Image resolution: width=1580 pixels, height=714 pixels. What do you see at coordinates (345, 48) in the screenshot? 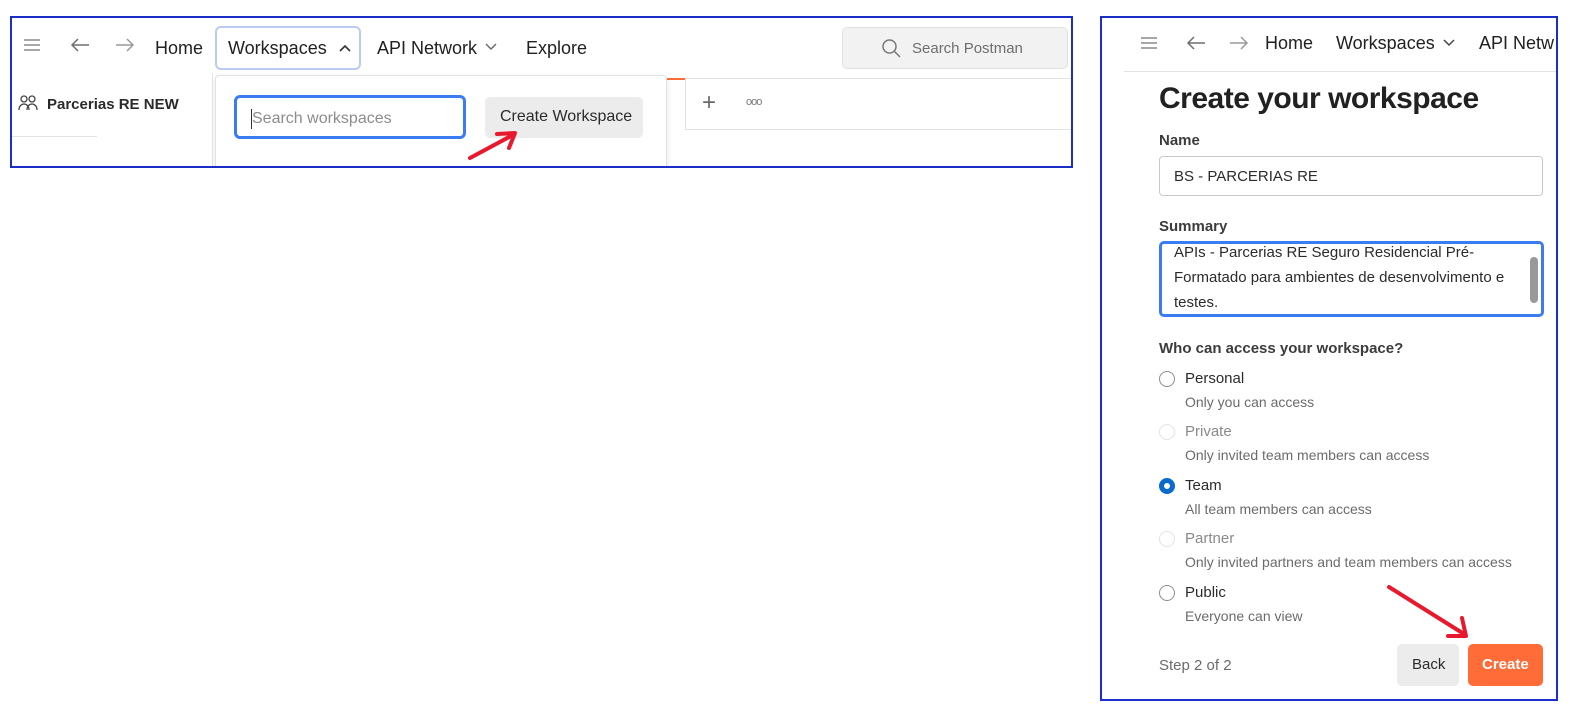
I see `chevron-up-icon` at bounding box center [345, 48].